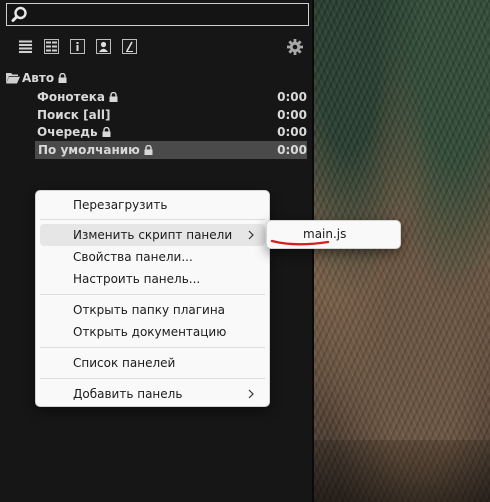  Describe the element at coordinates (44, 78) in the screenshot. I see `tree-root-label: Авто` at that location.